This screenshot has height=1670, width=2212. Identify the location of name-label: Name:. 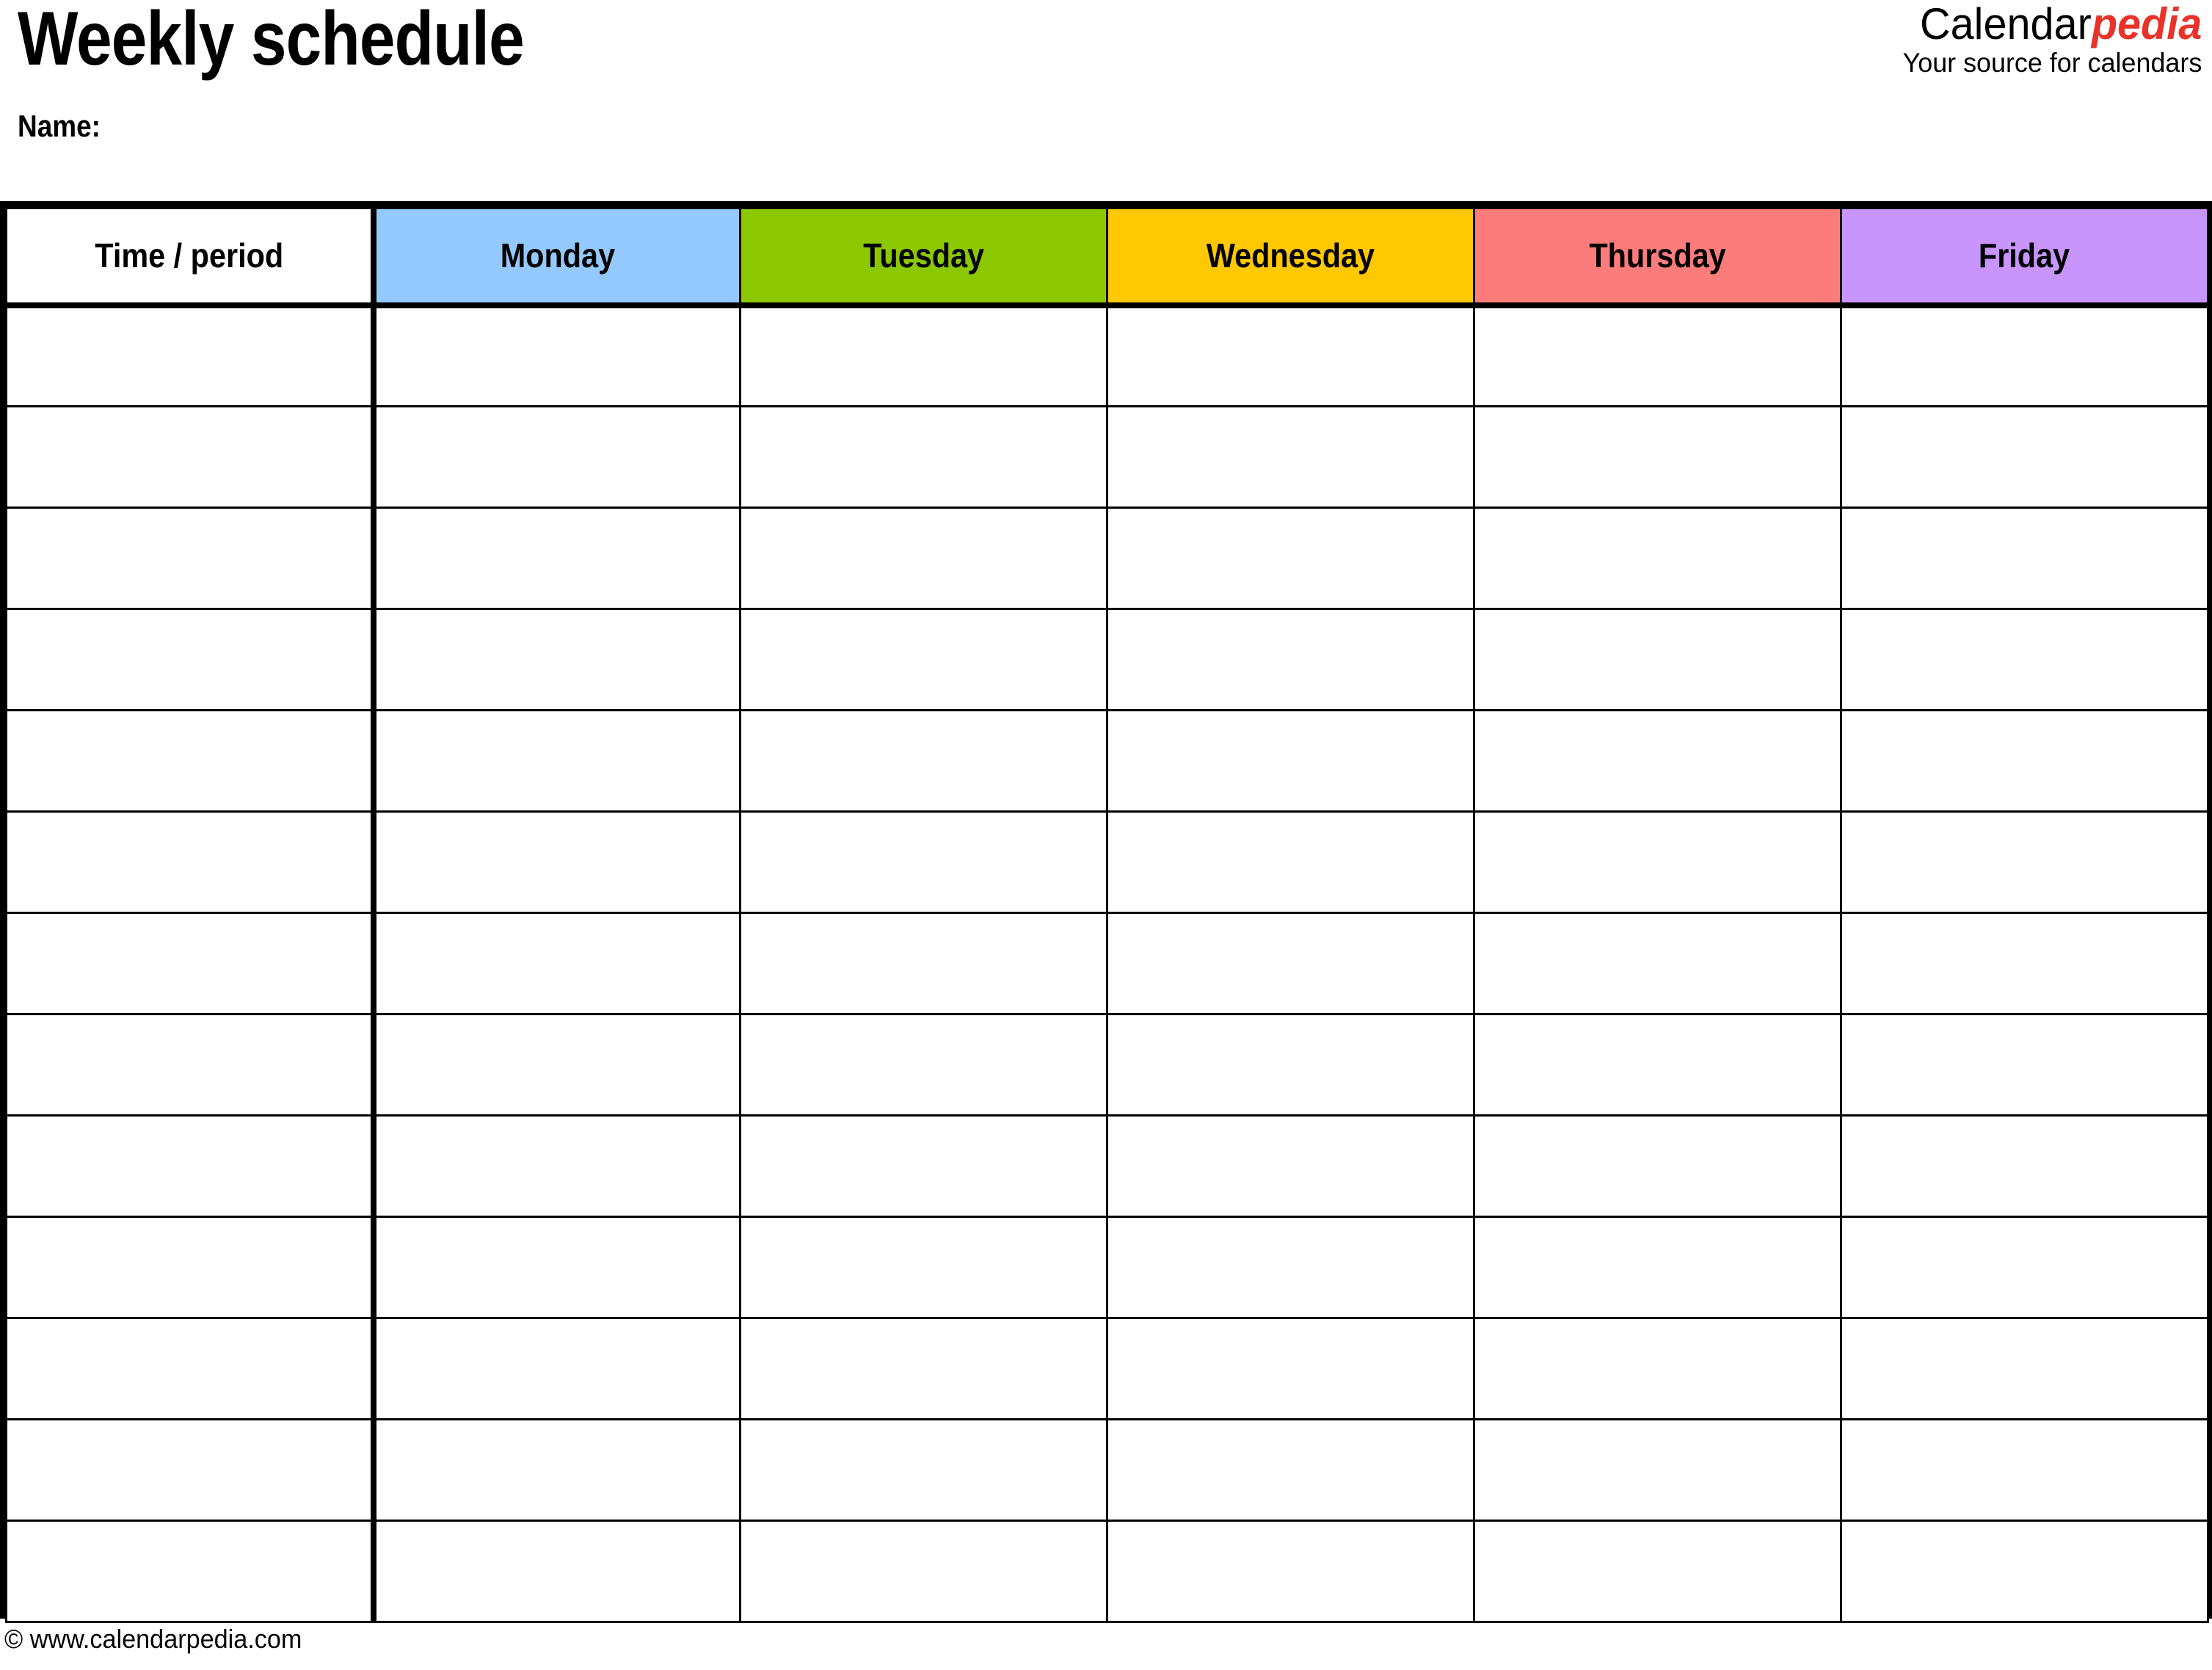
(59, 126).